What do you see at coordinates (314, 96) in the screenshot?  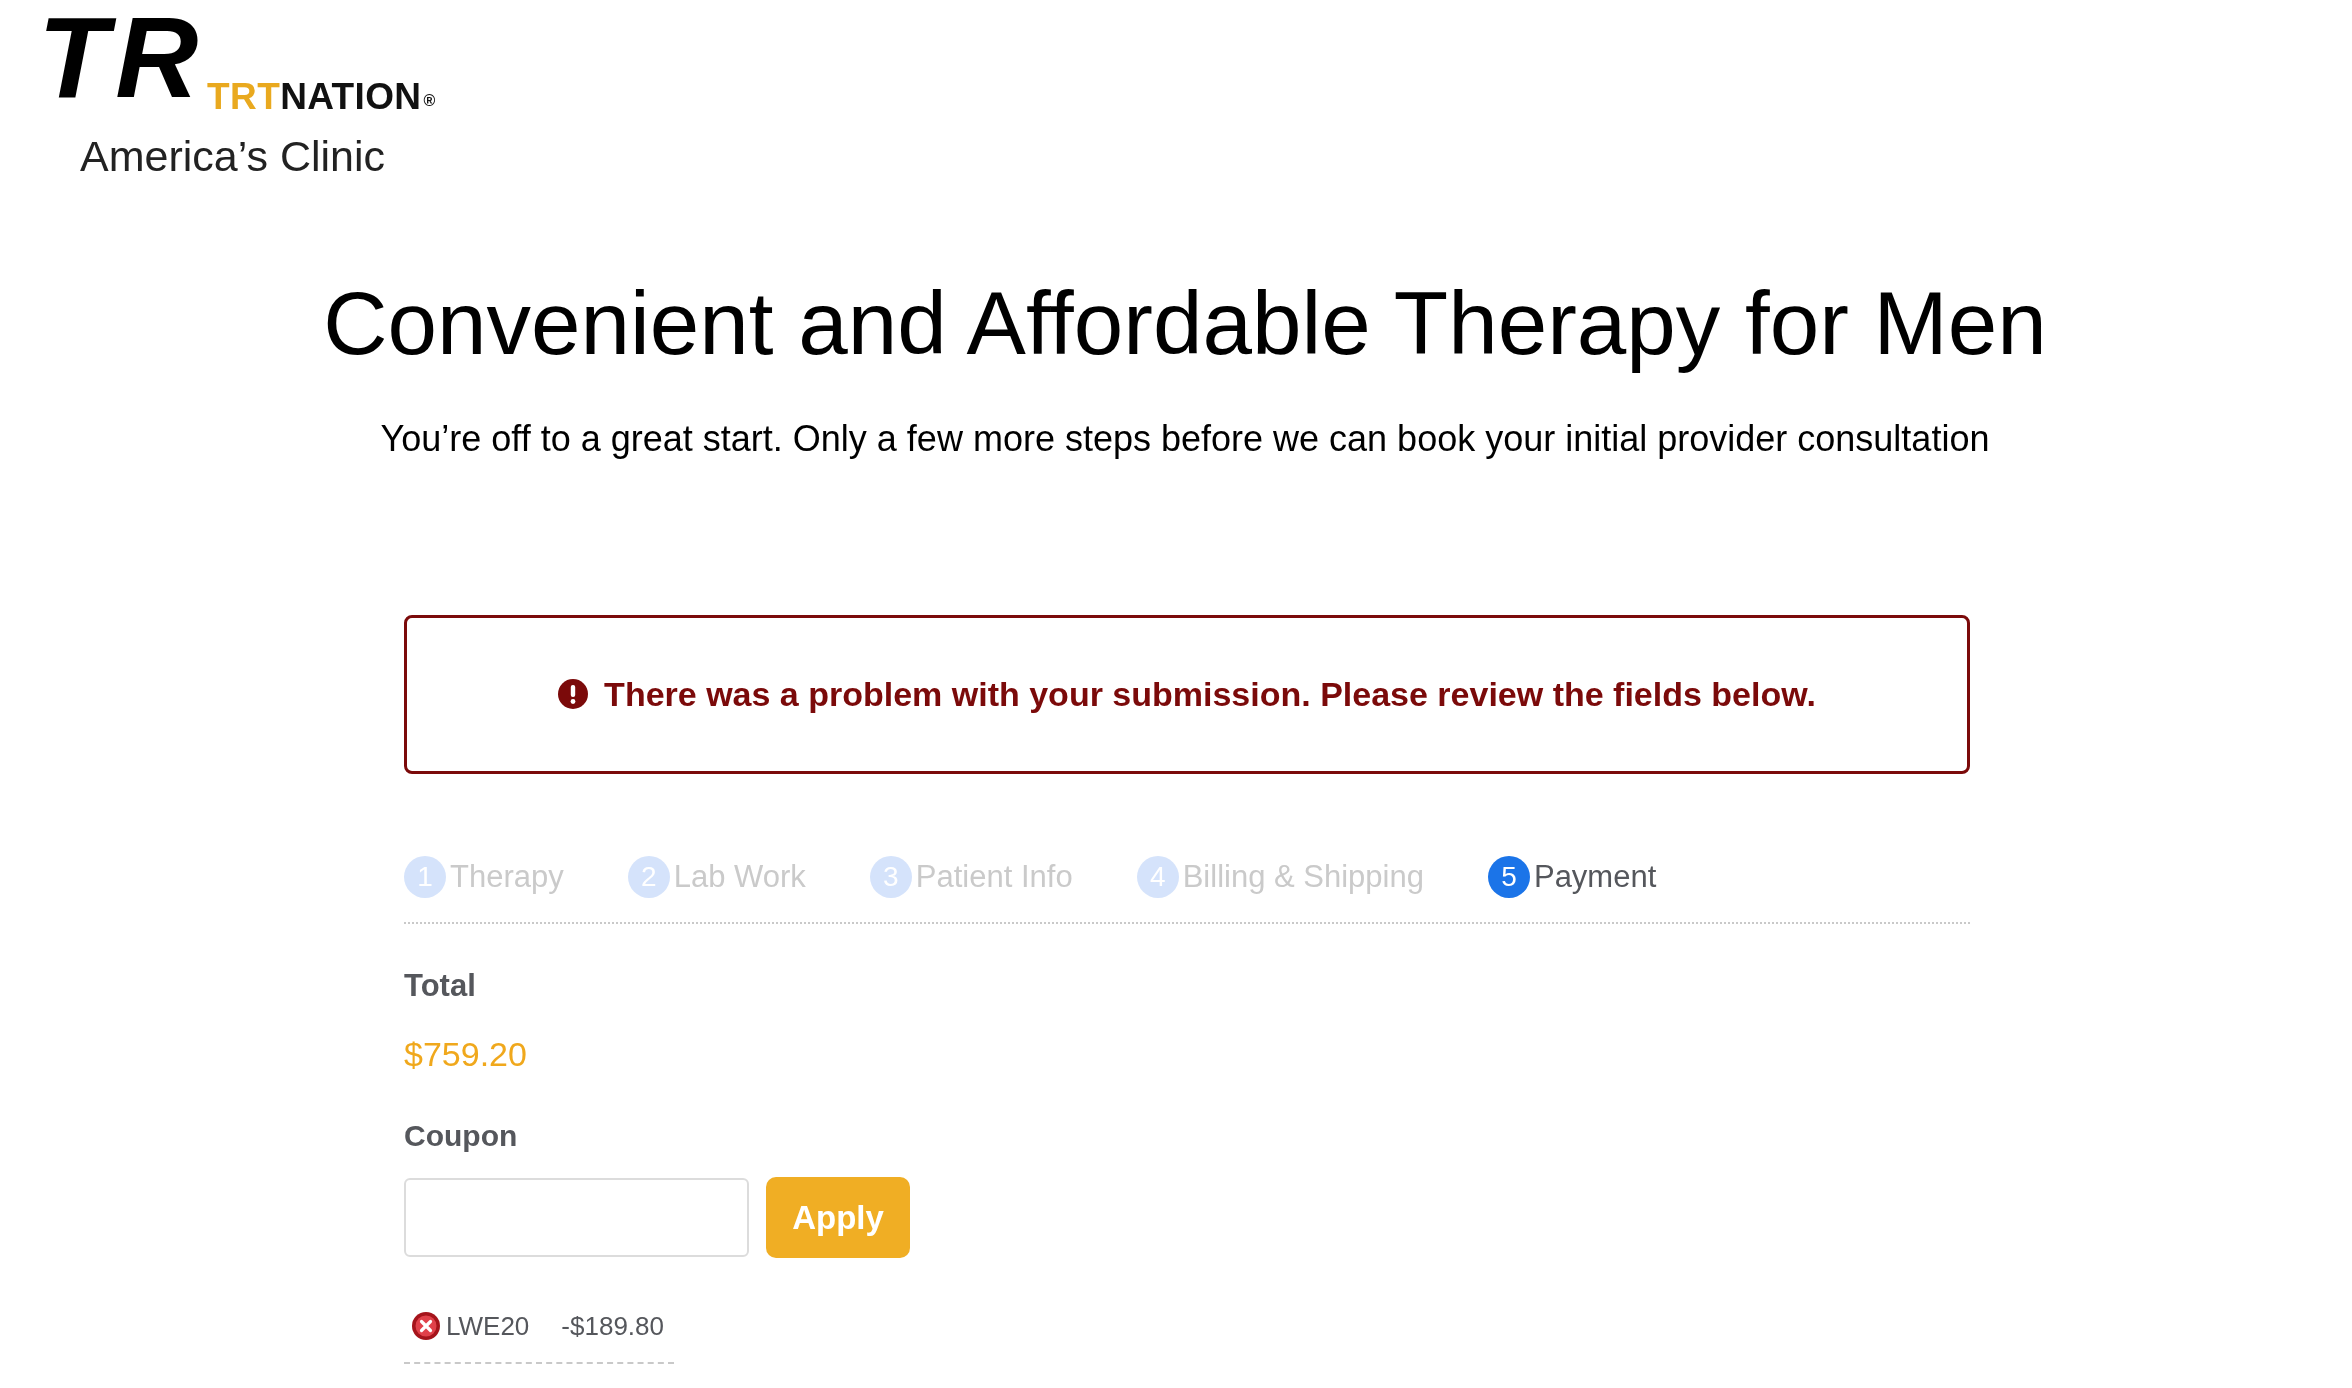 I see `logo-wordmark: TRTNATION` at bounding box center [314, 96].